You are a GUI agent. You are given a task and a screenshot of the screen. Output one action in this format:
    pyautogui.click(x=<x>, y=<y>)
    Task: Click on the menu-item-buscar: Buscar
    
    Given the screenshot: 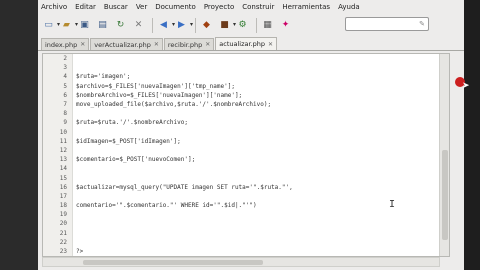 What is the action you would take?
    pyautogui.click(x=116, y=7)
    